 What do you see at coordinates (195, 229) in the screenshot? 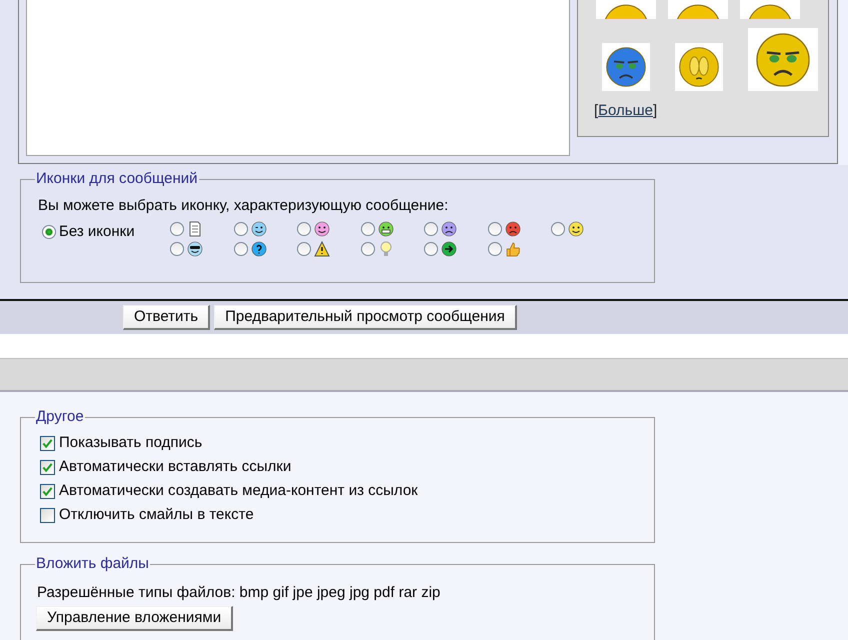
I see `document-icon` at bounding box center [195, 229].